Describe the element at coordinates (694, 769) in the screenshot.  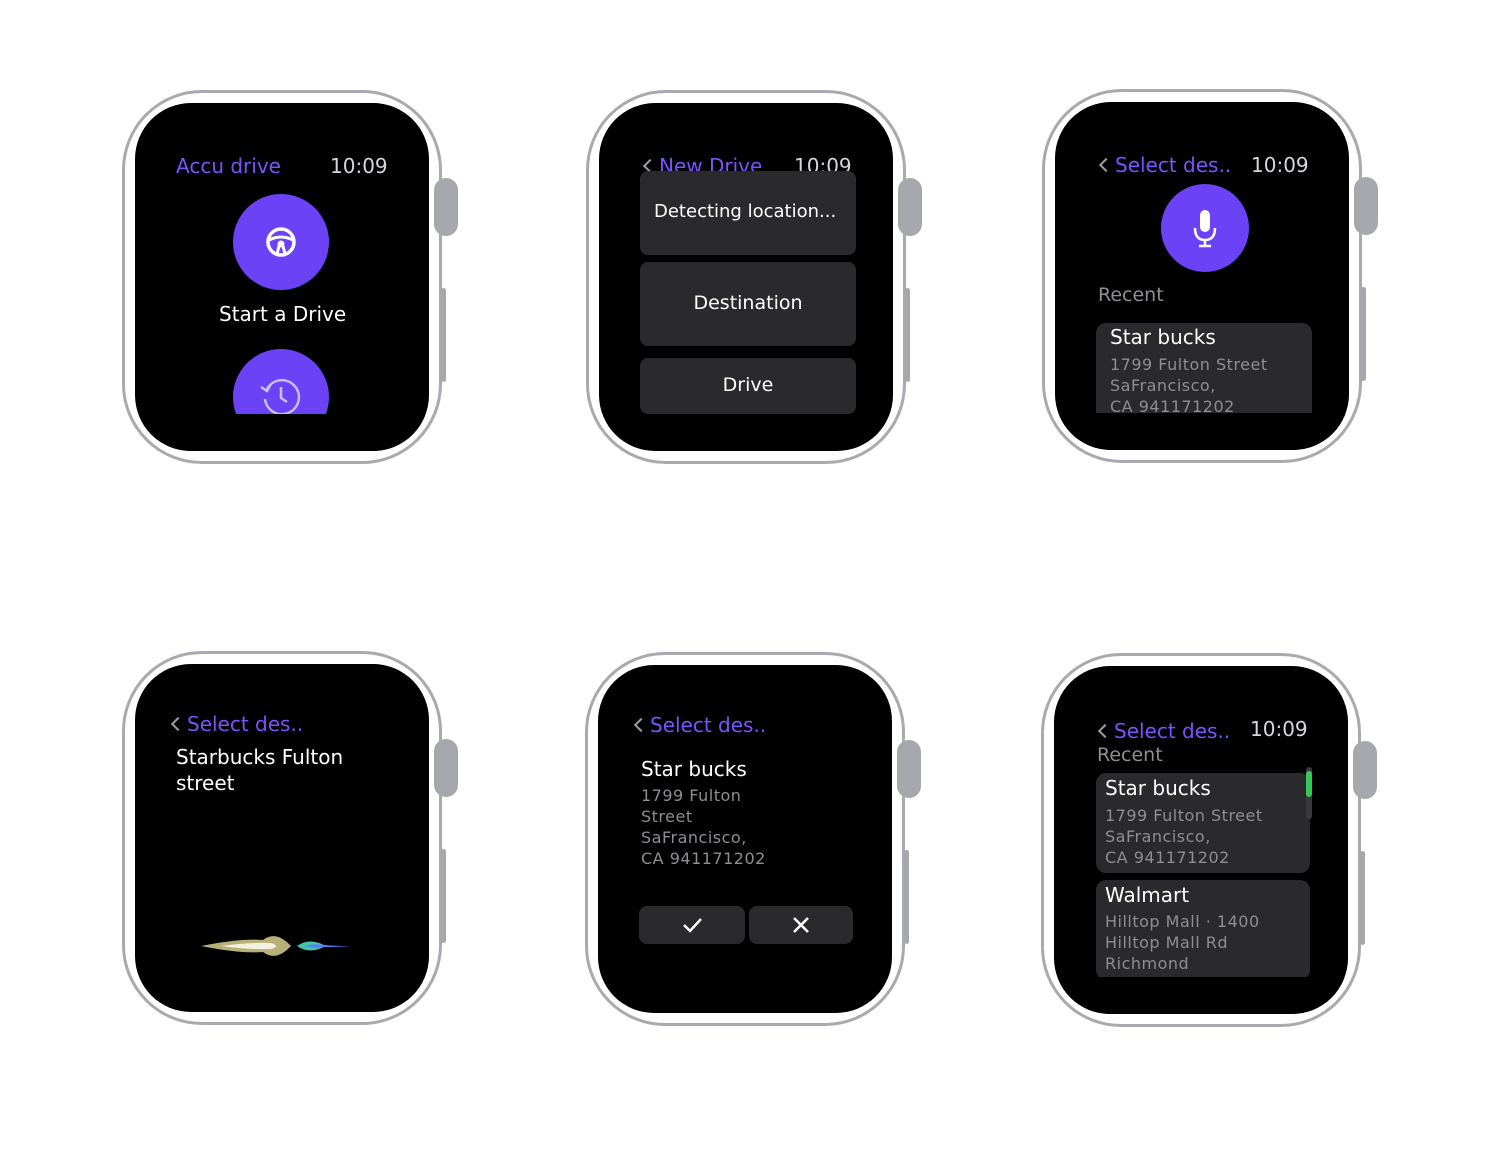
I see `place-name: Star bucks` at that location.